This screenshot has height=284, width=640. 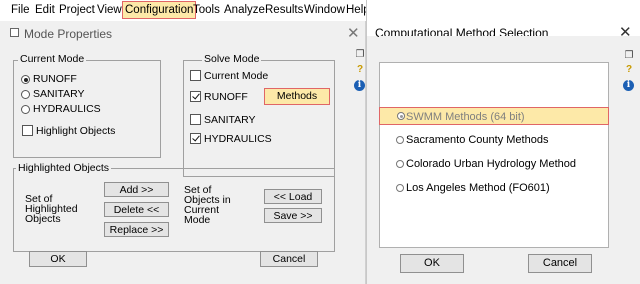 What do you see at coordinates (206, 10) in the screenshot?
I see `menu-tools: Tools` at bounding box center [206, 10].